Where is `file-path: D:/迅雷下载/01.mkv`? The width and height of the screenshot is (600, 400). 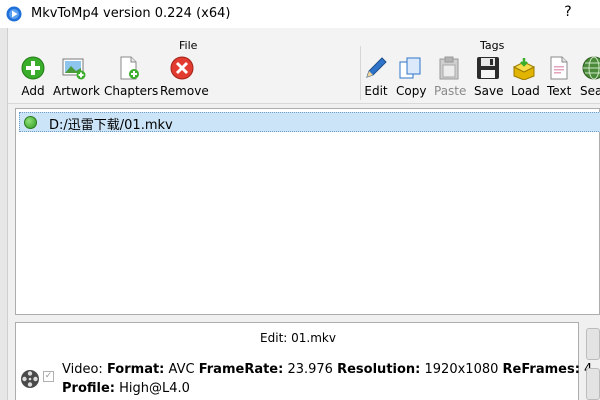 file-path: D:/迅雷下载/01.mkv is located at coordinates (111, 125).